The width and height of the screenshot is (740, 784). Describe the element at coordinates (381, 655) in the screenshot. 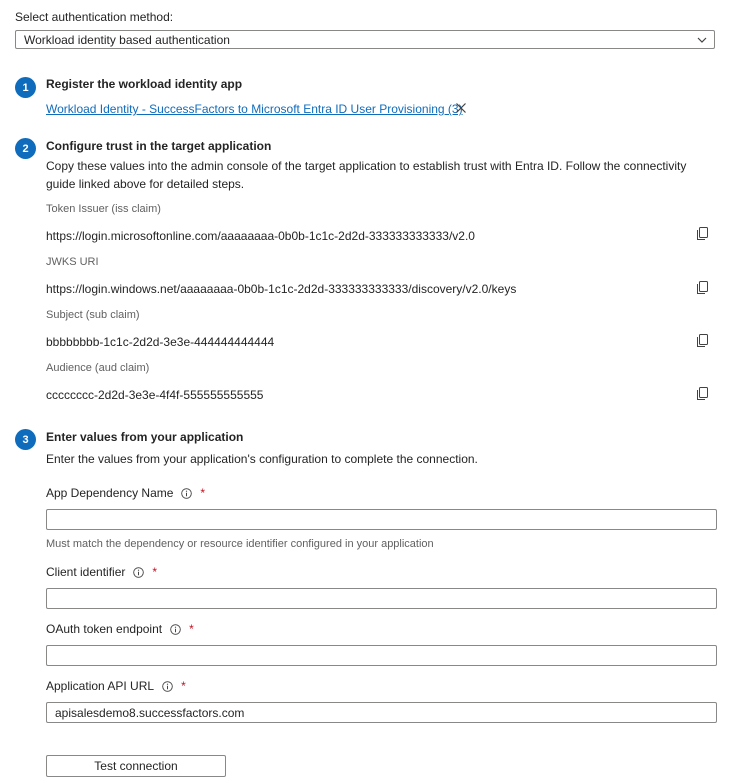

I see `oauth-token-endpoint-input` at that location.